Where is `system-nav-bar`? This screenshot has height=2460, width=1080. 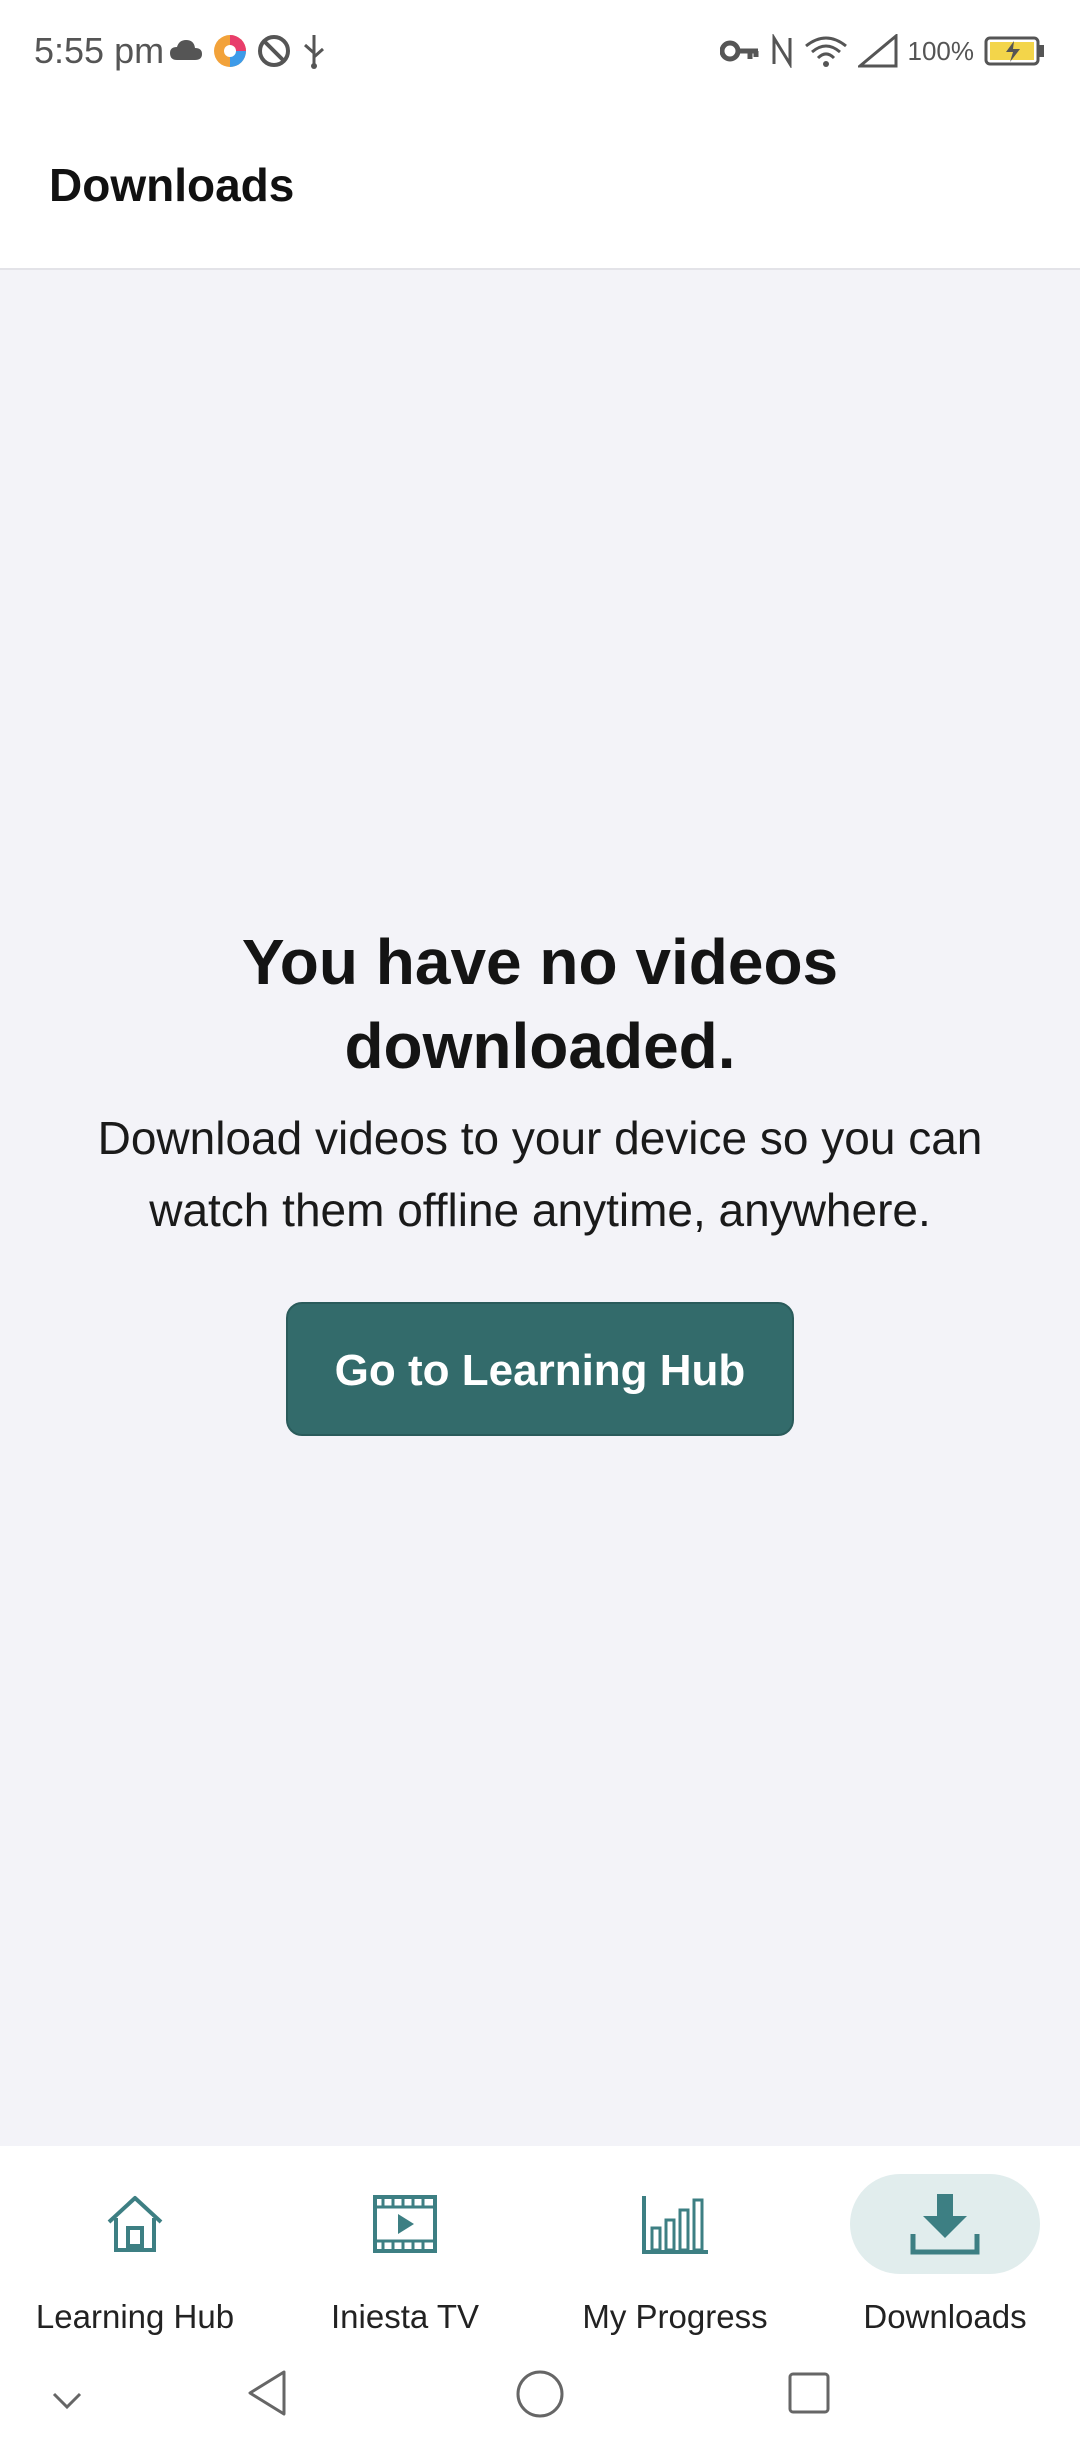 system-nav-bar is located at coordinates (540, 2403).